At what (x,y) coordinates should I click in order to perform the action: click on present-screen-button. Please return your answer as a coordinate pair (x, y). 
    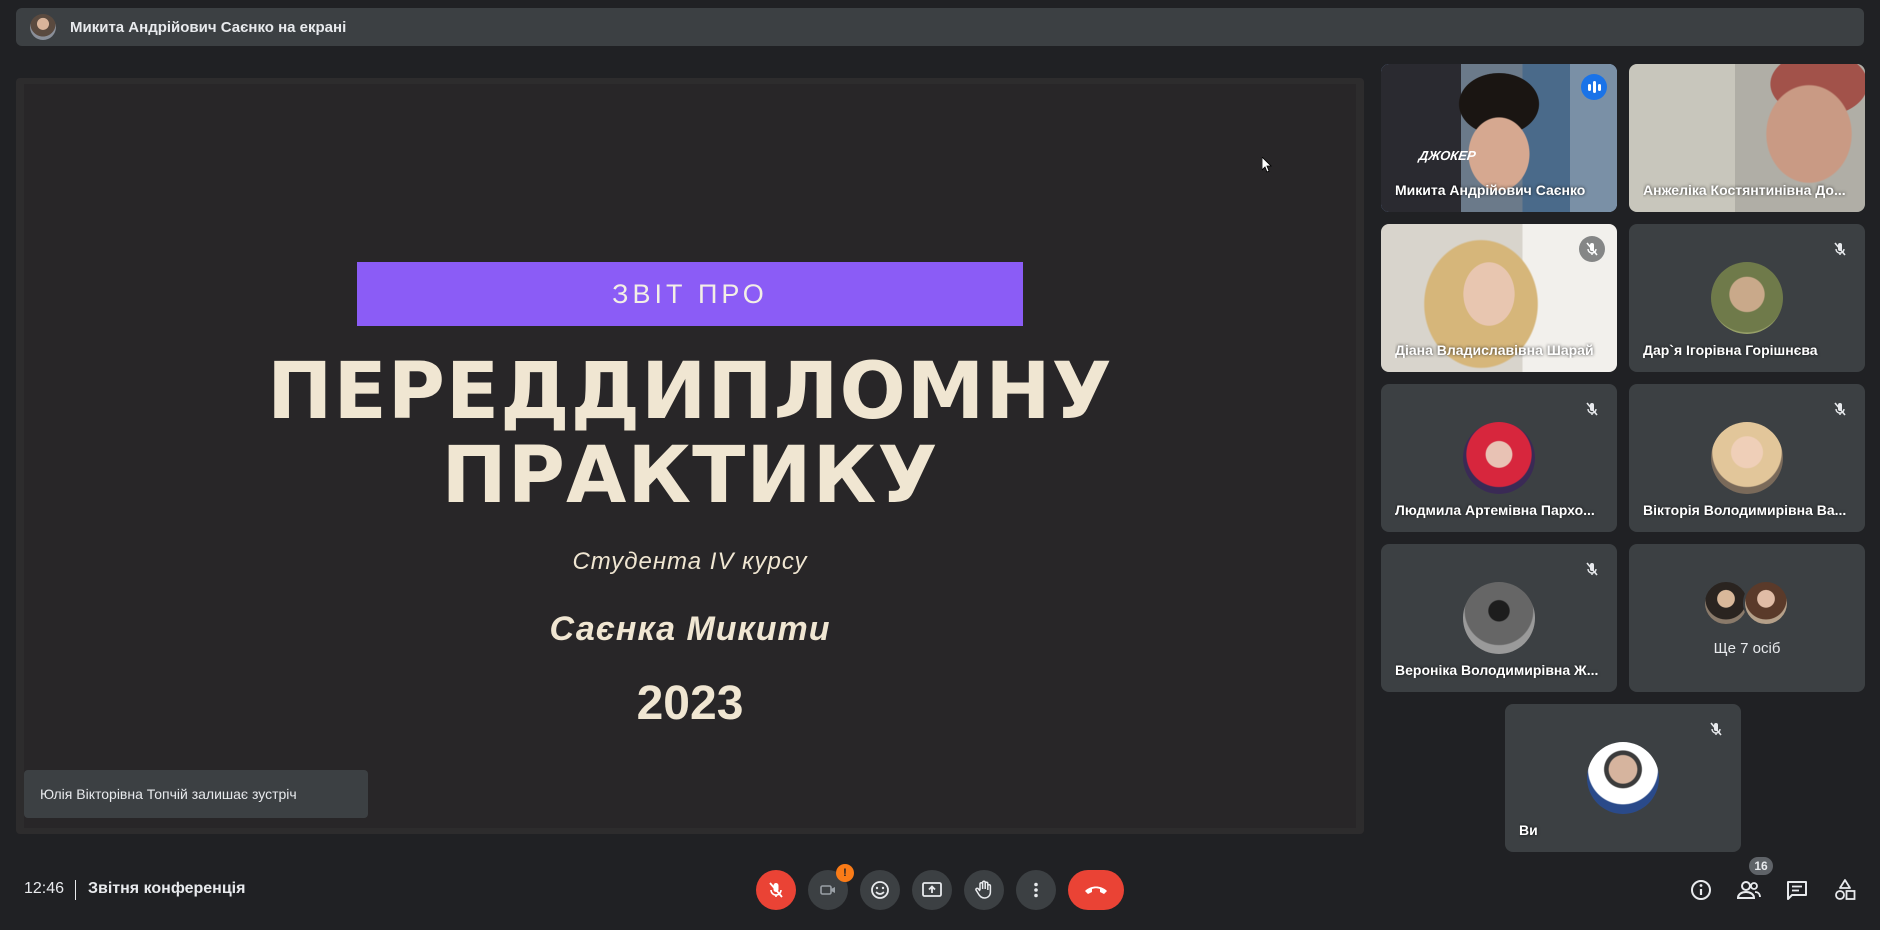
    Looking at the image, I should click on (932, 890).